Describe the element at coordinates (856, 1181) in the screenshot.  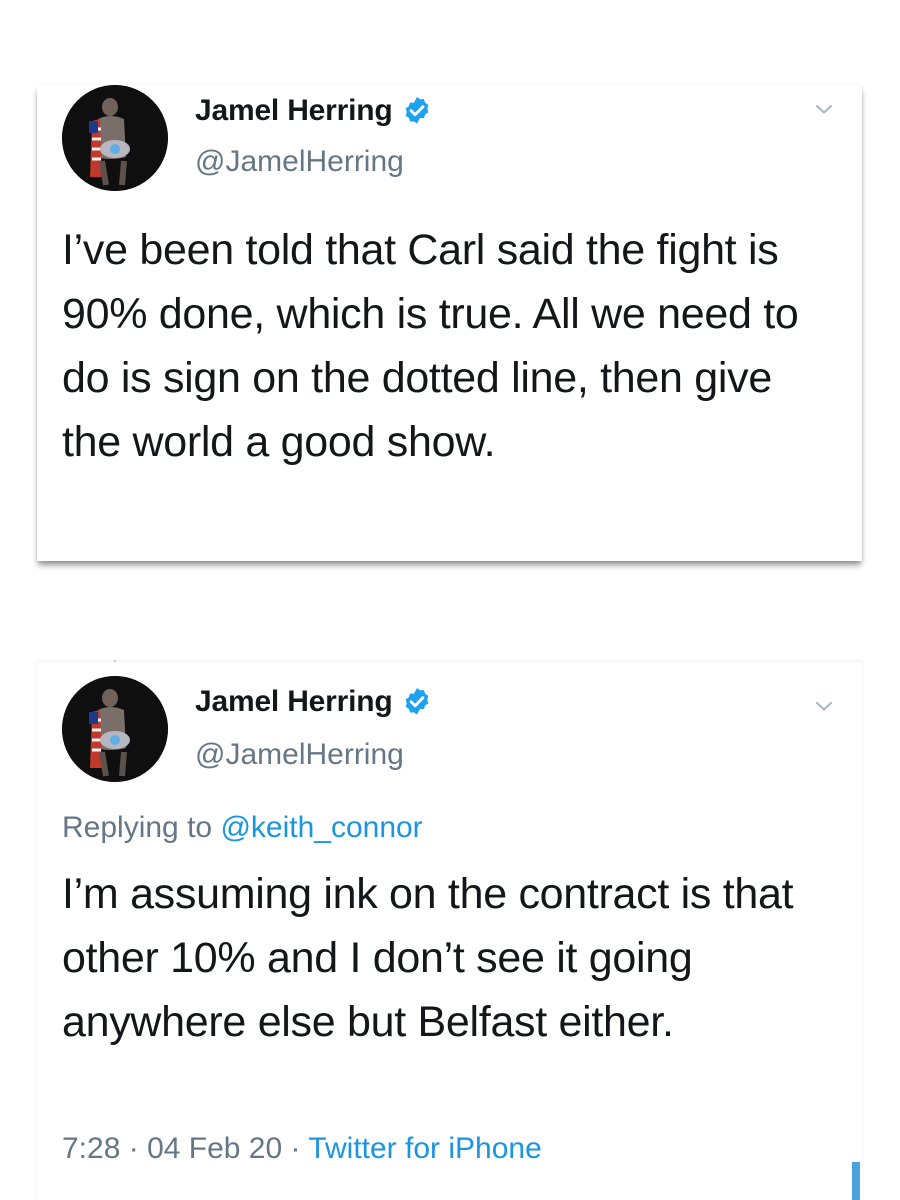
I see `scroll-indicator` at that location.